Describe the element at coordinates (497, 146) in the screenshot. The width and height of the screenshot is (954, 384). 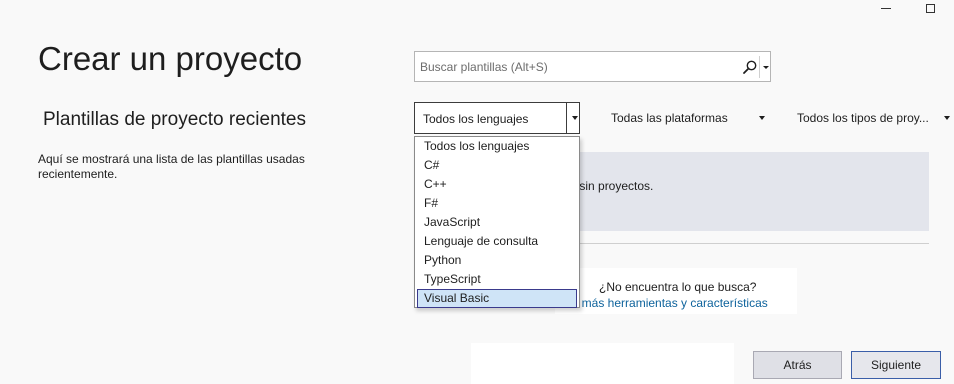
I see `language-option: Todos los lenguajes` at that location.